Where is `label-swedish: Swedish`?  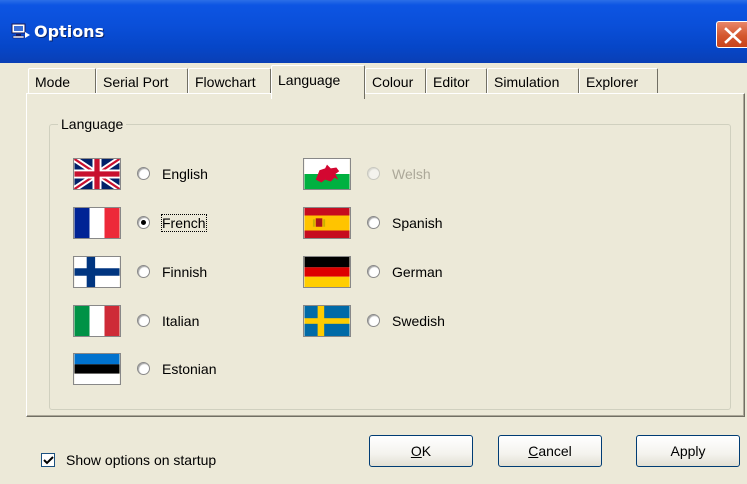 label-swedish: Swedish is located at coordinates (418, 321).